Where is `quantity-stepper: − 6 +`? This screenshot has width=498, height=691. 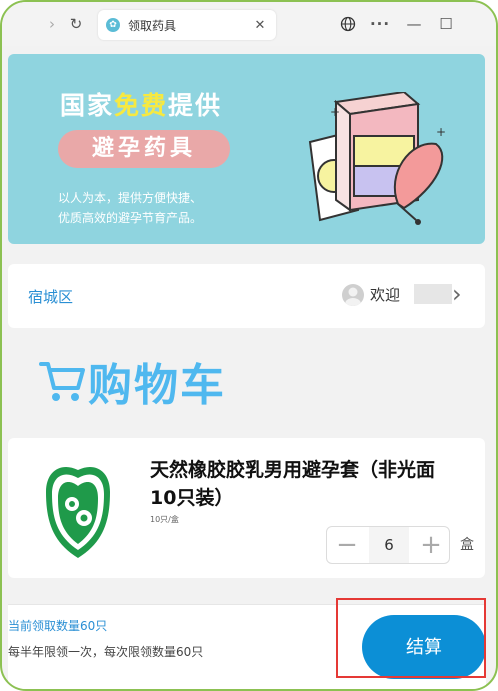
quantity-stepper: − 6 + is located at coordinates (388, 545).